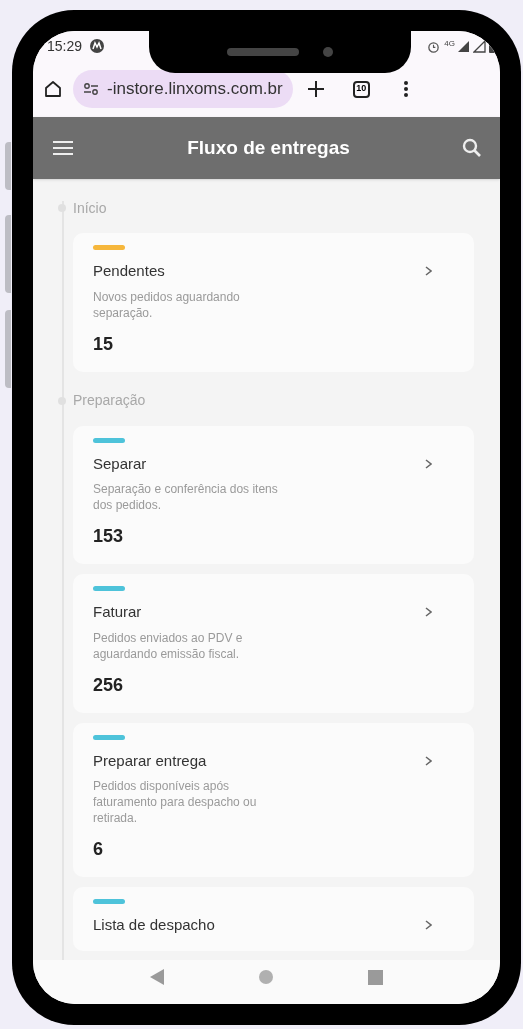 This screenshot has width=523, height=1029. What do you see at coordinates (472, 148) in the screenshot?
I see `search-icon` at bounding box center [472, 148].